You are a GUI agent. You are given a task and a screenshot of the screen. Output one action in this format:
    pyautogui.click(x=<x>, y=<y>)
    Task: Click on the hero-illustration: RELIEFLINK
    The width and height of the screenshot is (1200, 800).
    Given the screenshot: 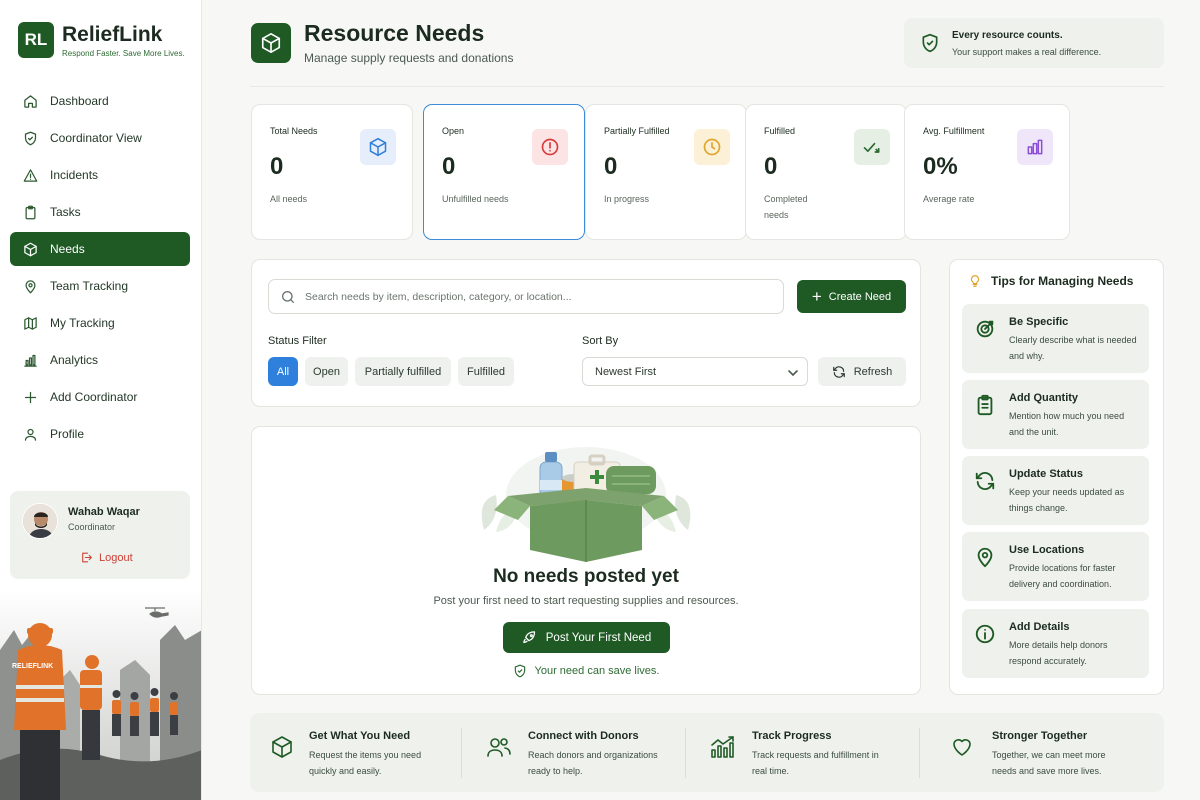 What is the action you would take?
    pyautogui.click(x=100, y=695)
    